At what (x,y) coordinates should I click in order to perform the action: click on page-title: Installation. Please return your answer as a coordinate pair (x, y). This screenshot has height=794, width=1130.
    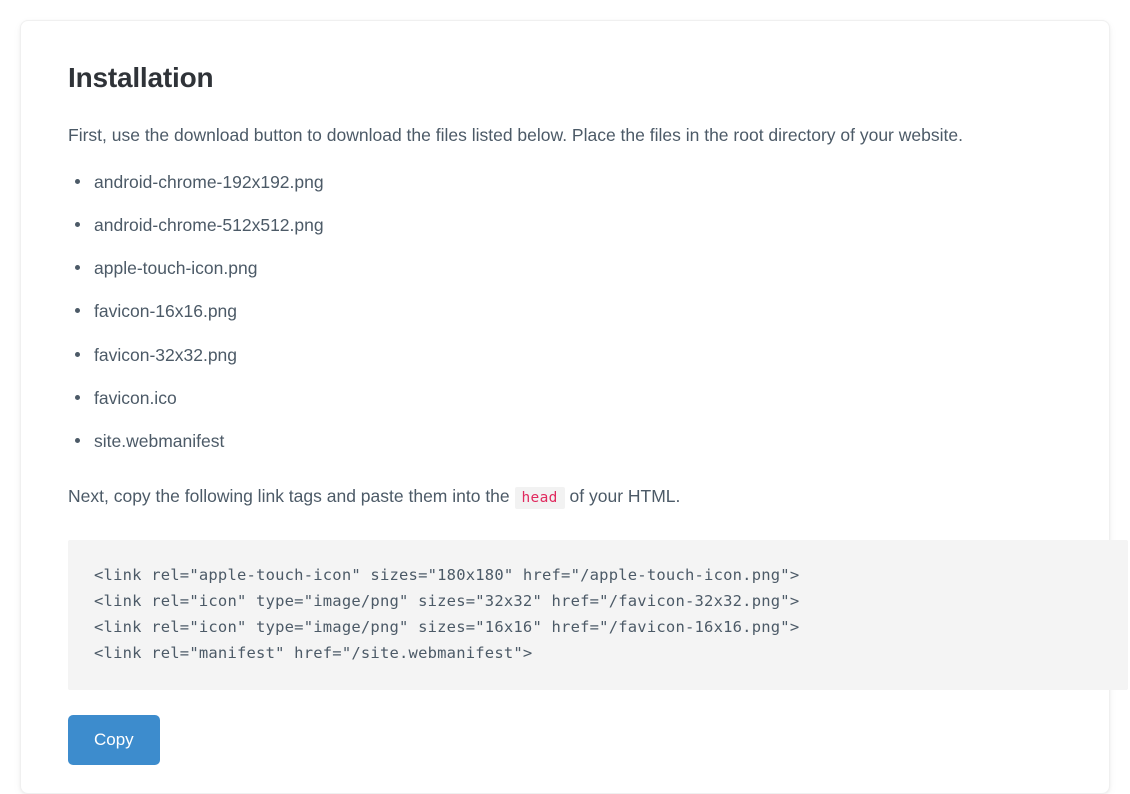
    Looking at the image, I should click on (141, 77).